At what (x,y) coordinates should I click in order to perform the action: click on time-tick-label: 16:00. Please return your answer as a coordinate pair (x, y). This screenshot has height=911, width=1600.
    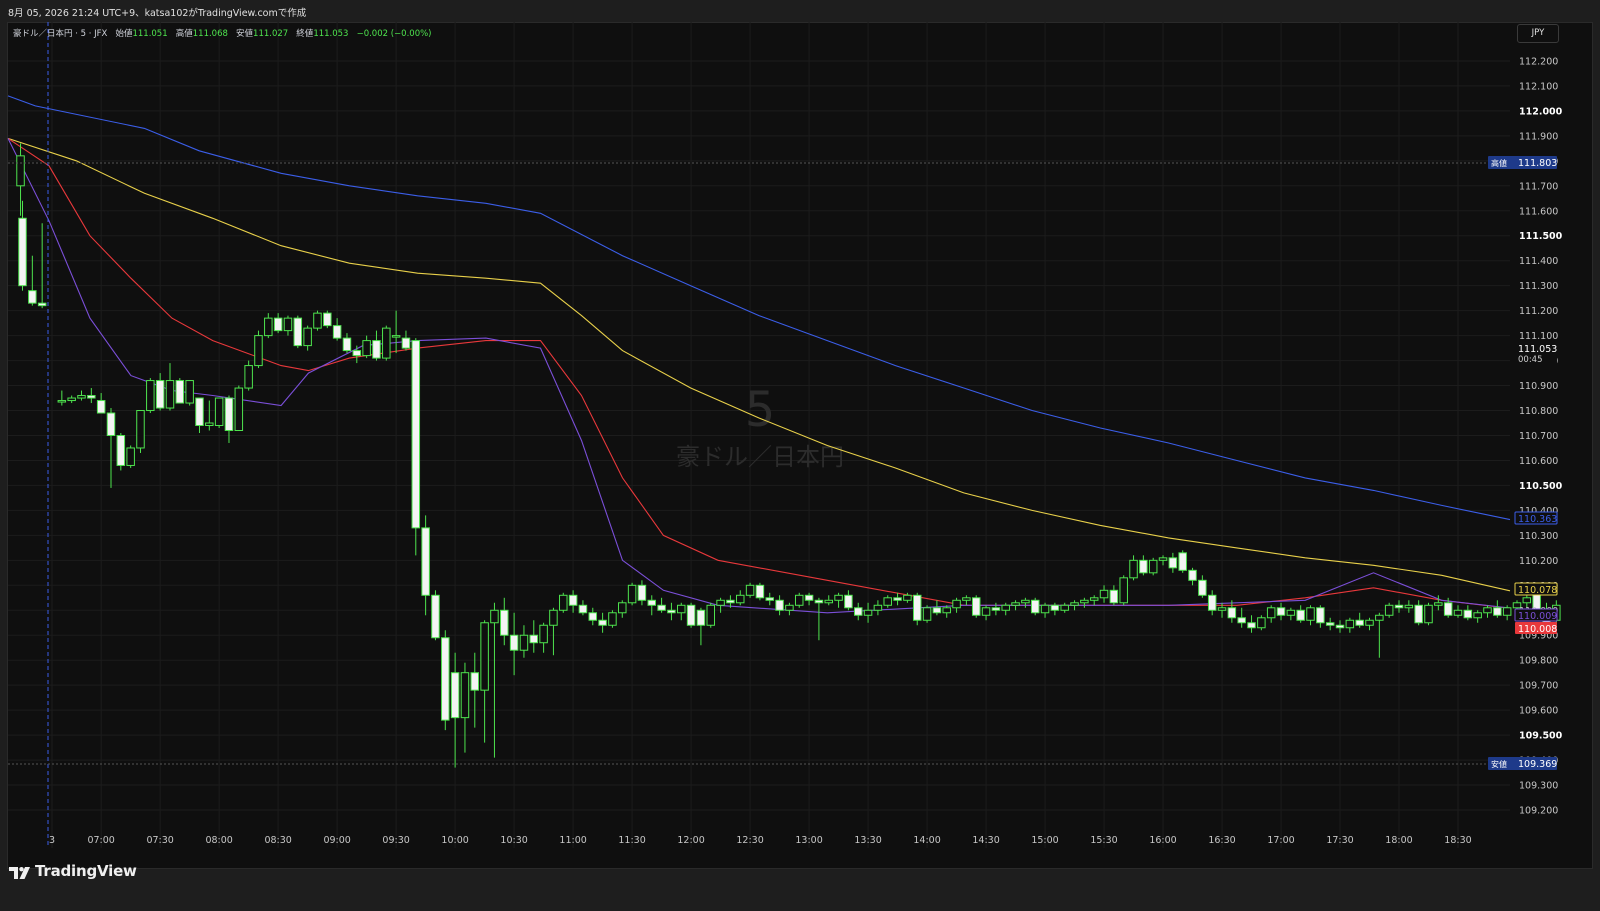
    Looking at the image, I should click on (1162, 840).